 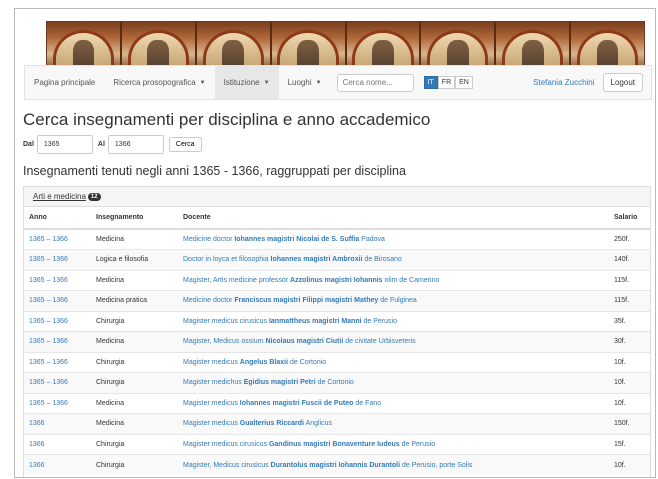 I want to click on nav-item-label: Pagina principale, so click(x=65, y=82).